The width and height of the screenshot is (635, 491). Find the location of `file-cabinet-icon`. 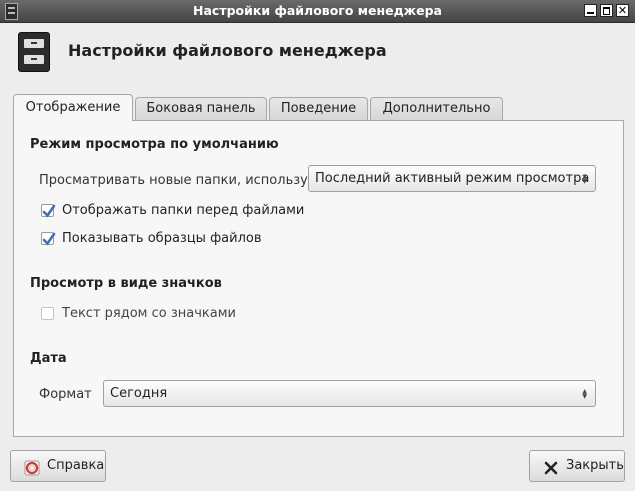

file-cabinet-icon is located at coordinates (34, 52).